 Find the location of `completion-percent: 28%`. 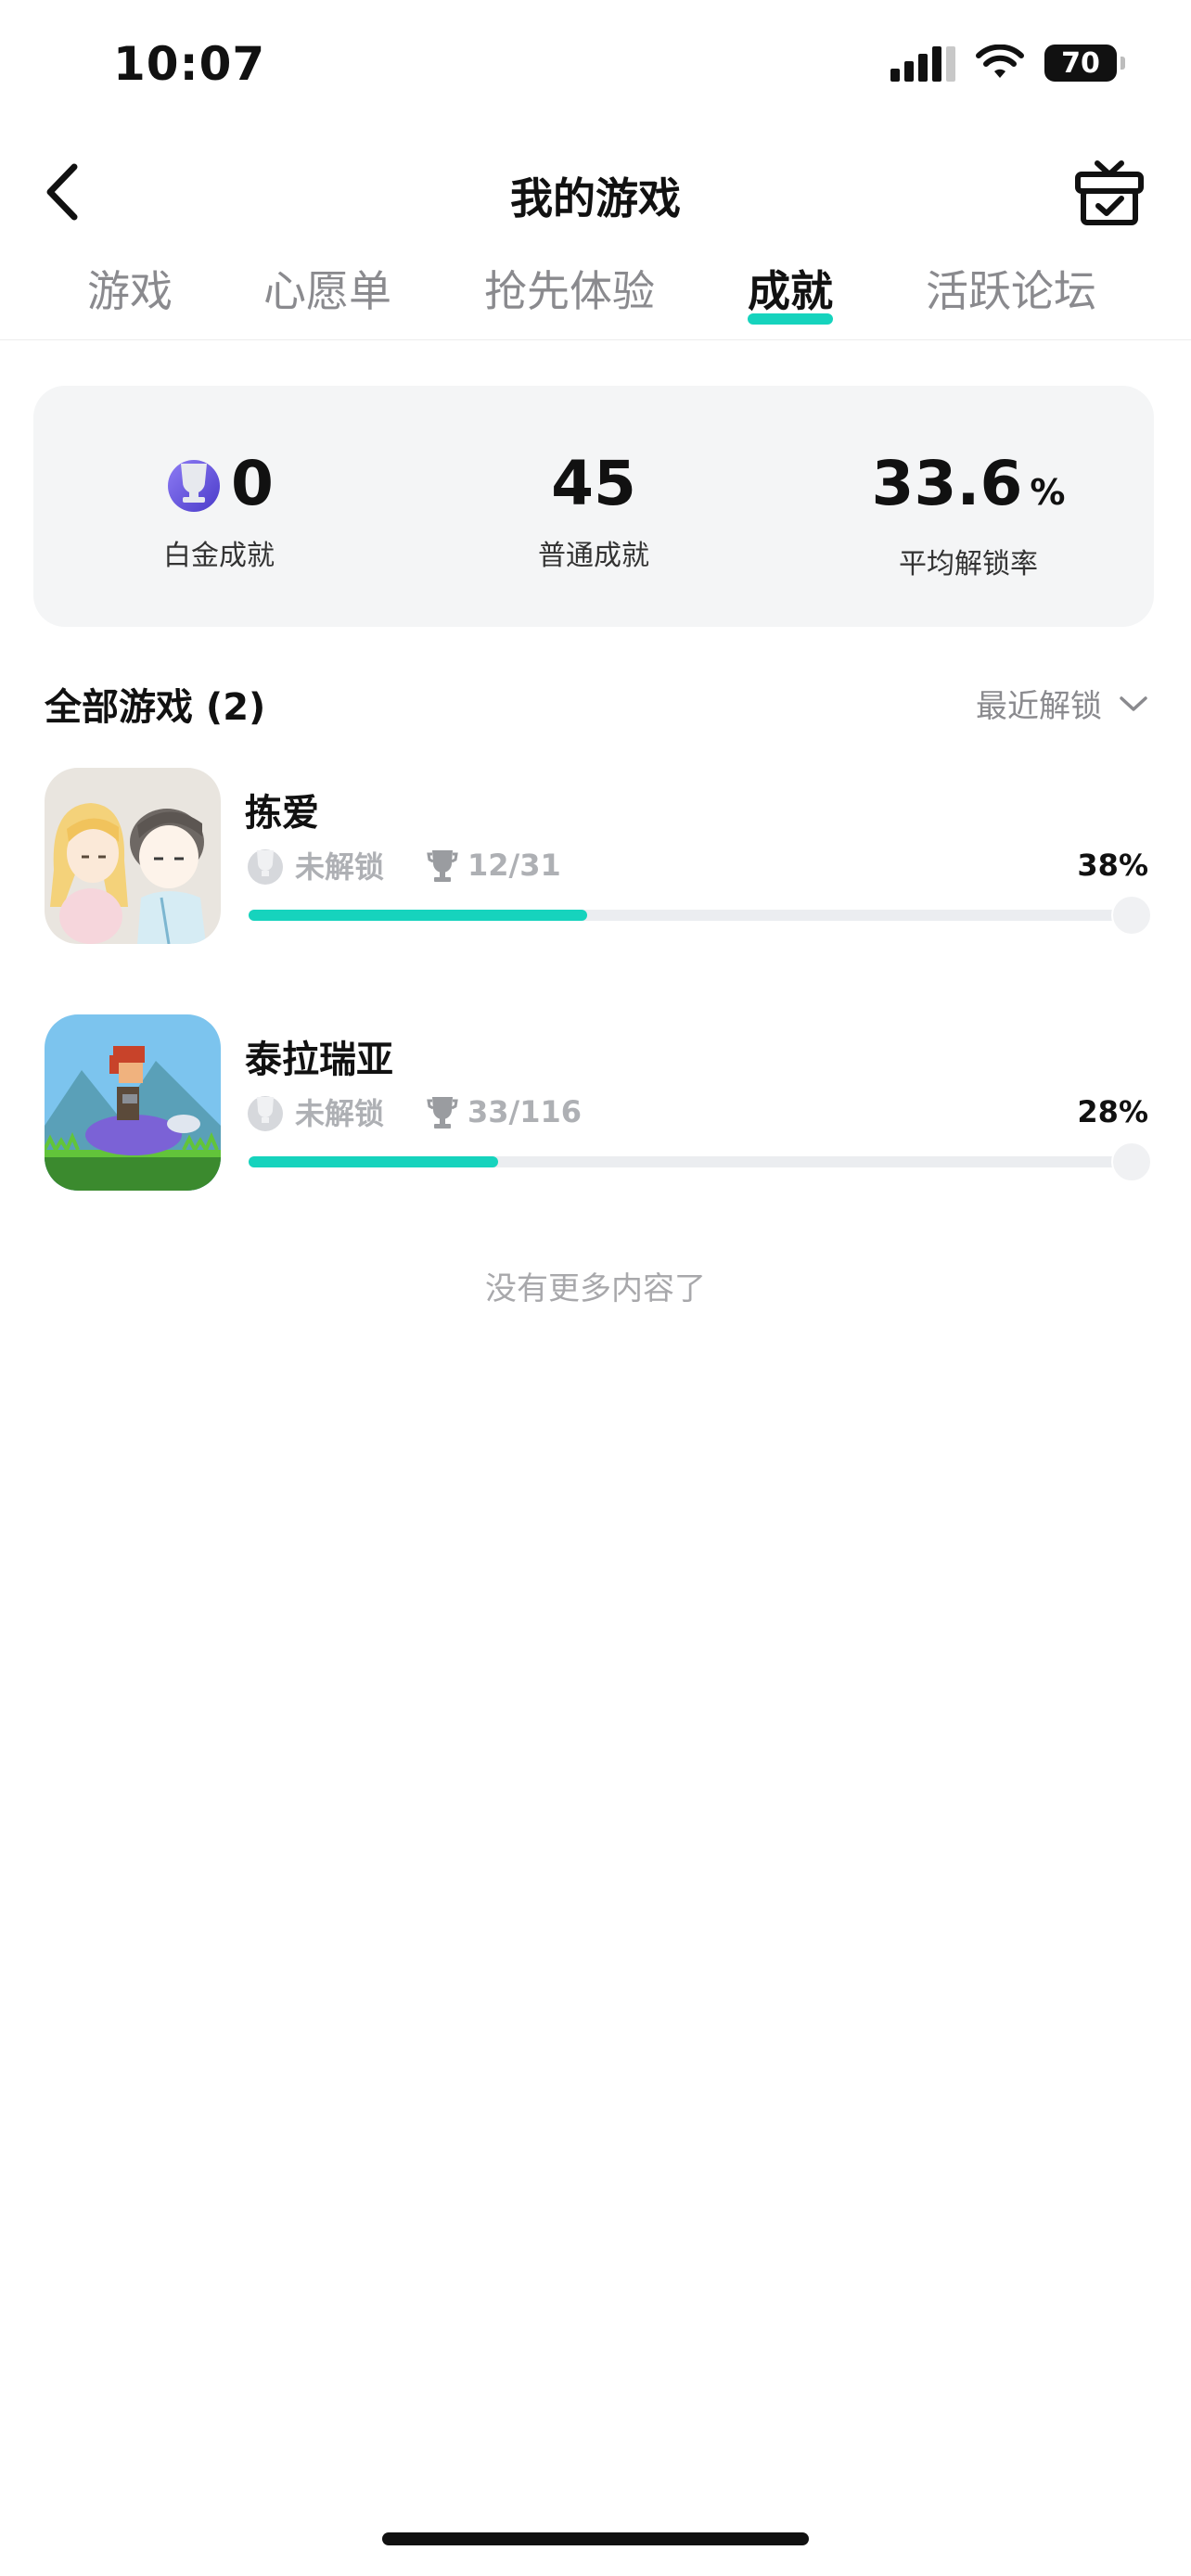

completion-percent: 28% is located at coordinates (1112, 1111).